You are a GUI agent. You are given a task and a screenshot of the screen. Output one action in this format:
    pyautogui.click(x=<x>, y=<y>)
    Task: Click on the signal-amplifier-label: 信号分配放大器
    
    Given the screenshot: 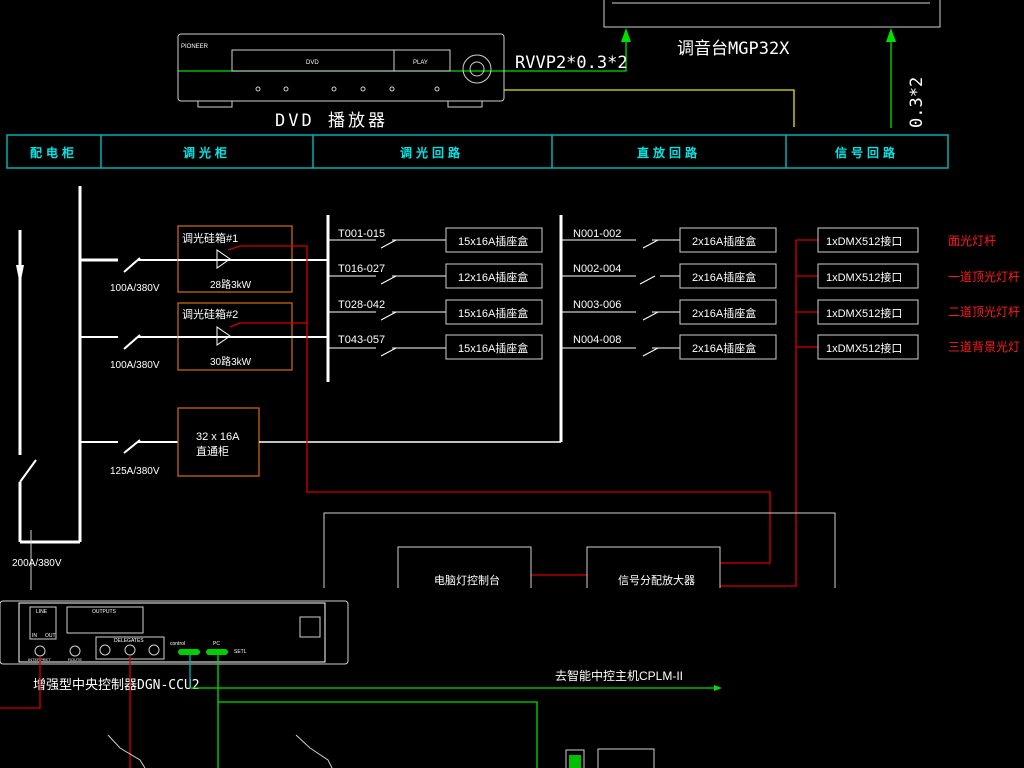 What is the action you would take?
    pyautogui.click(x=656, y=580)
    